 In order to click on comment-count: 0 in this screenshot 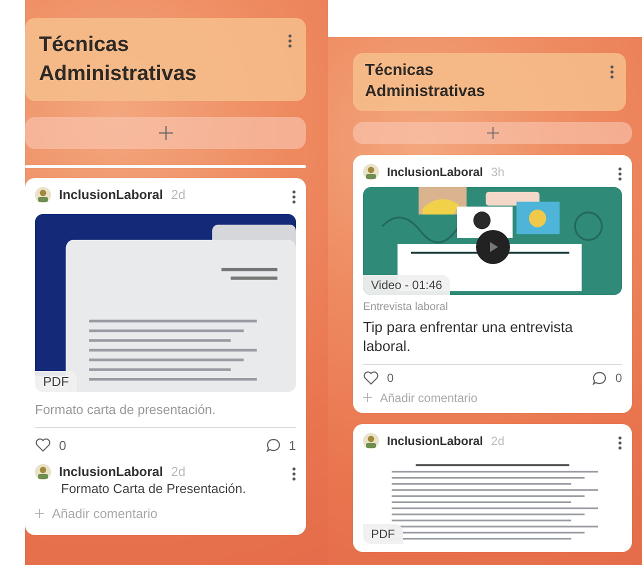, I will do `click(618, 377)`.